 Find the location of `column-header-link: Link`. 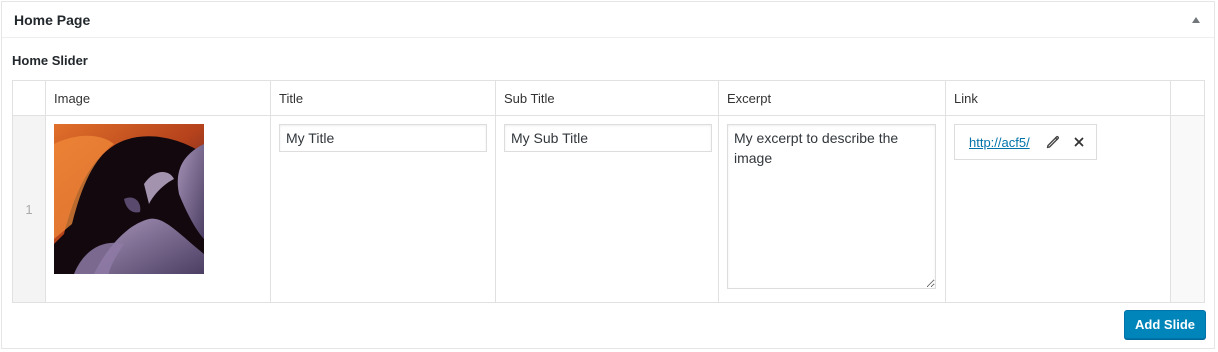

column-header-link: Link is located at coordinates (1058, 98).